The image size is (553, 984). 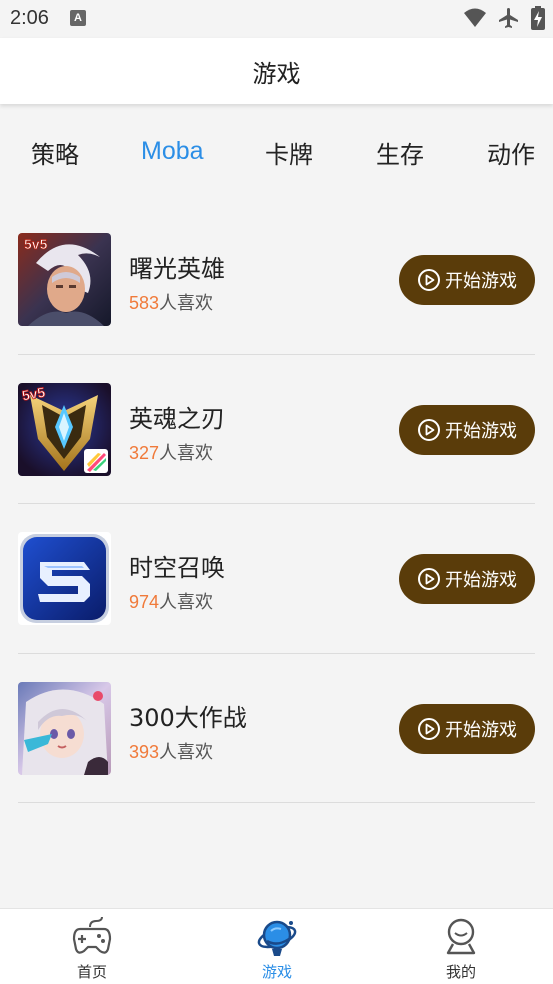 I want to click on nav-item-home: 首页, so click(x=92, y=946).